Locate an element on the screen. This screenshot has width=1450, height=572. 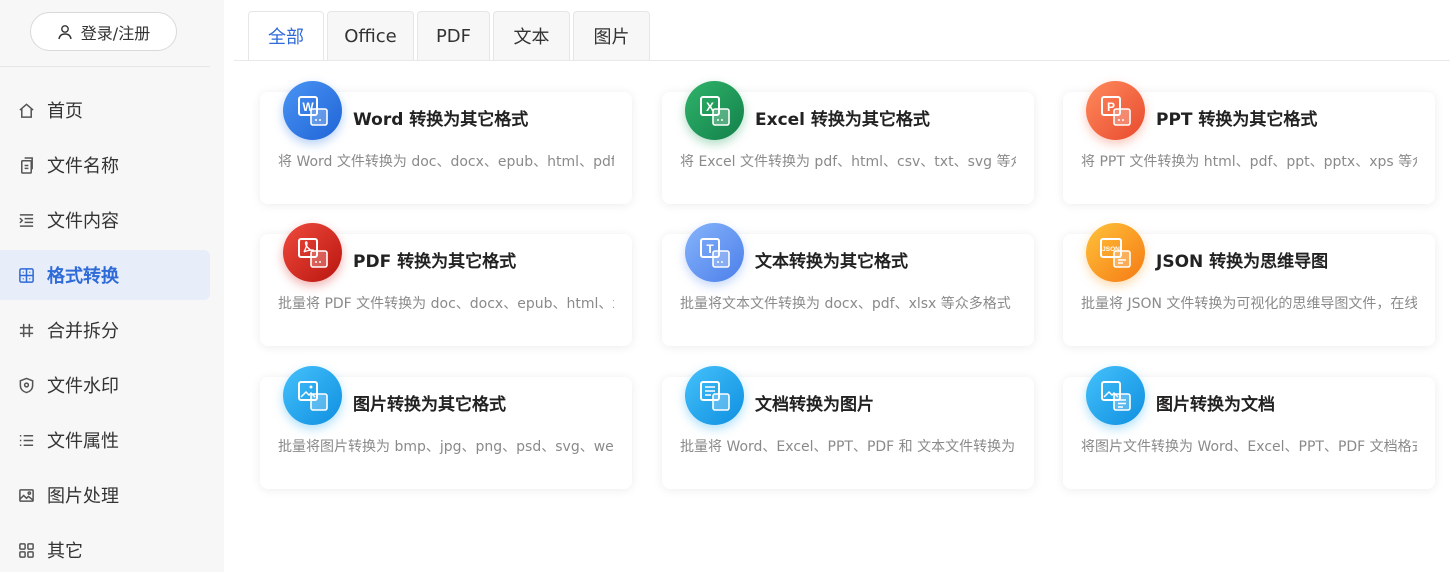
sidebar-item-file-name: 文件名称 is located at coordinates (105, 165).